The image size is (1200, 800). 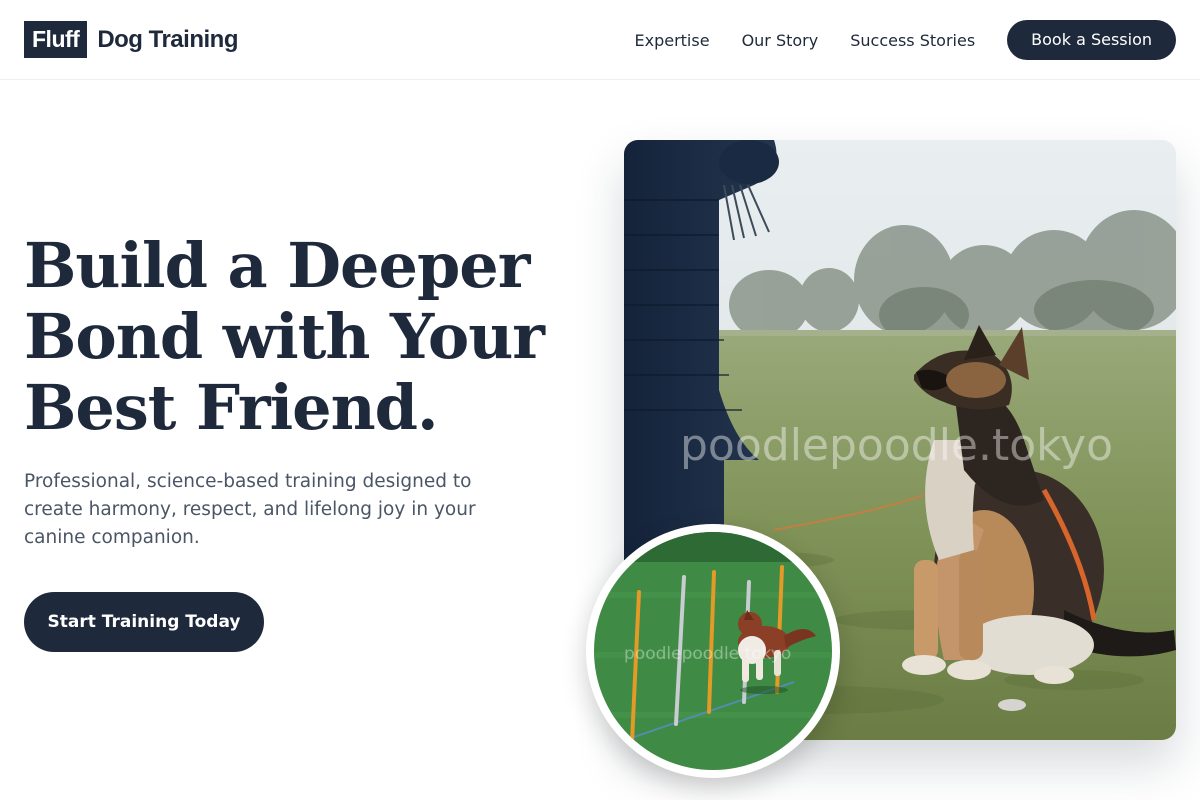 What do you see at coordinates (56, 39) in the screenshot?
I see `logo-mark: Fluff` at bounding box center [56, 39].